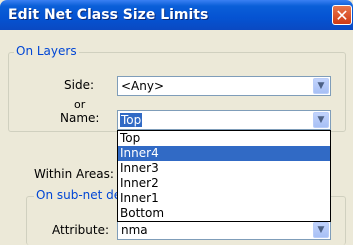 The image size is (353, 245). Describe the element at coordinates (342, 15) in the screenshot. I see `close-icon: ✕` at that location.